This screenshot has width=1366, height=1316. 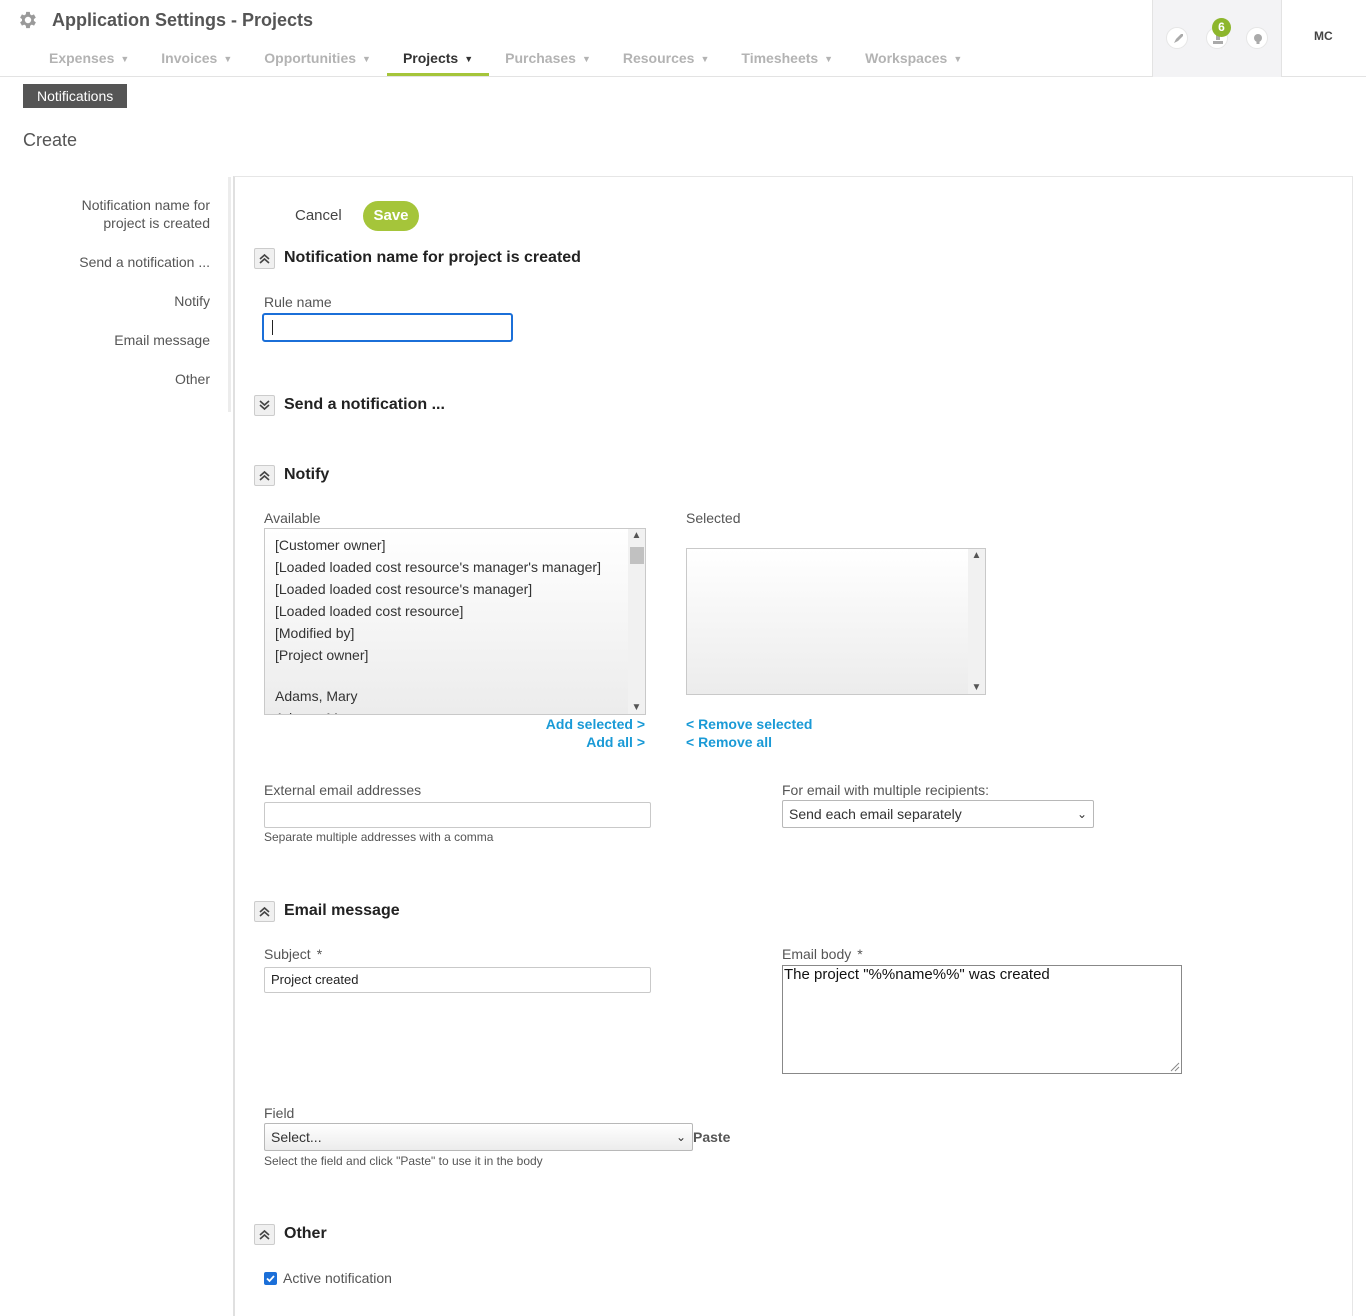 I want to click on section-title-notify: Notify, so click(x=307, y=474).